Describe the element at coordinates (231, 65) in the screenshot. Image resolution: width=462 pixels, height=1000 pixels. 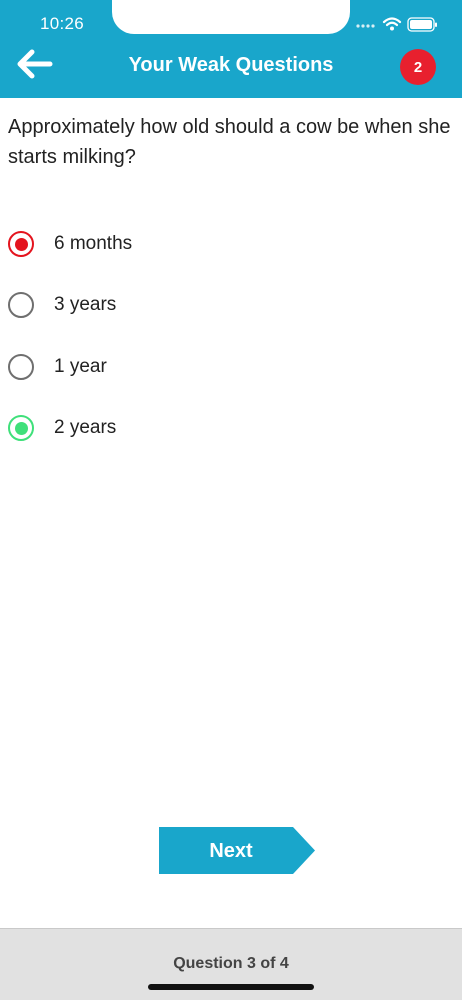
I see `page-title: Your Weak Questions` at that location.